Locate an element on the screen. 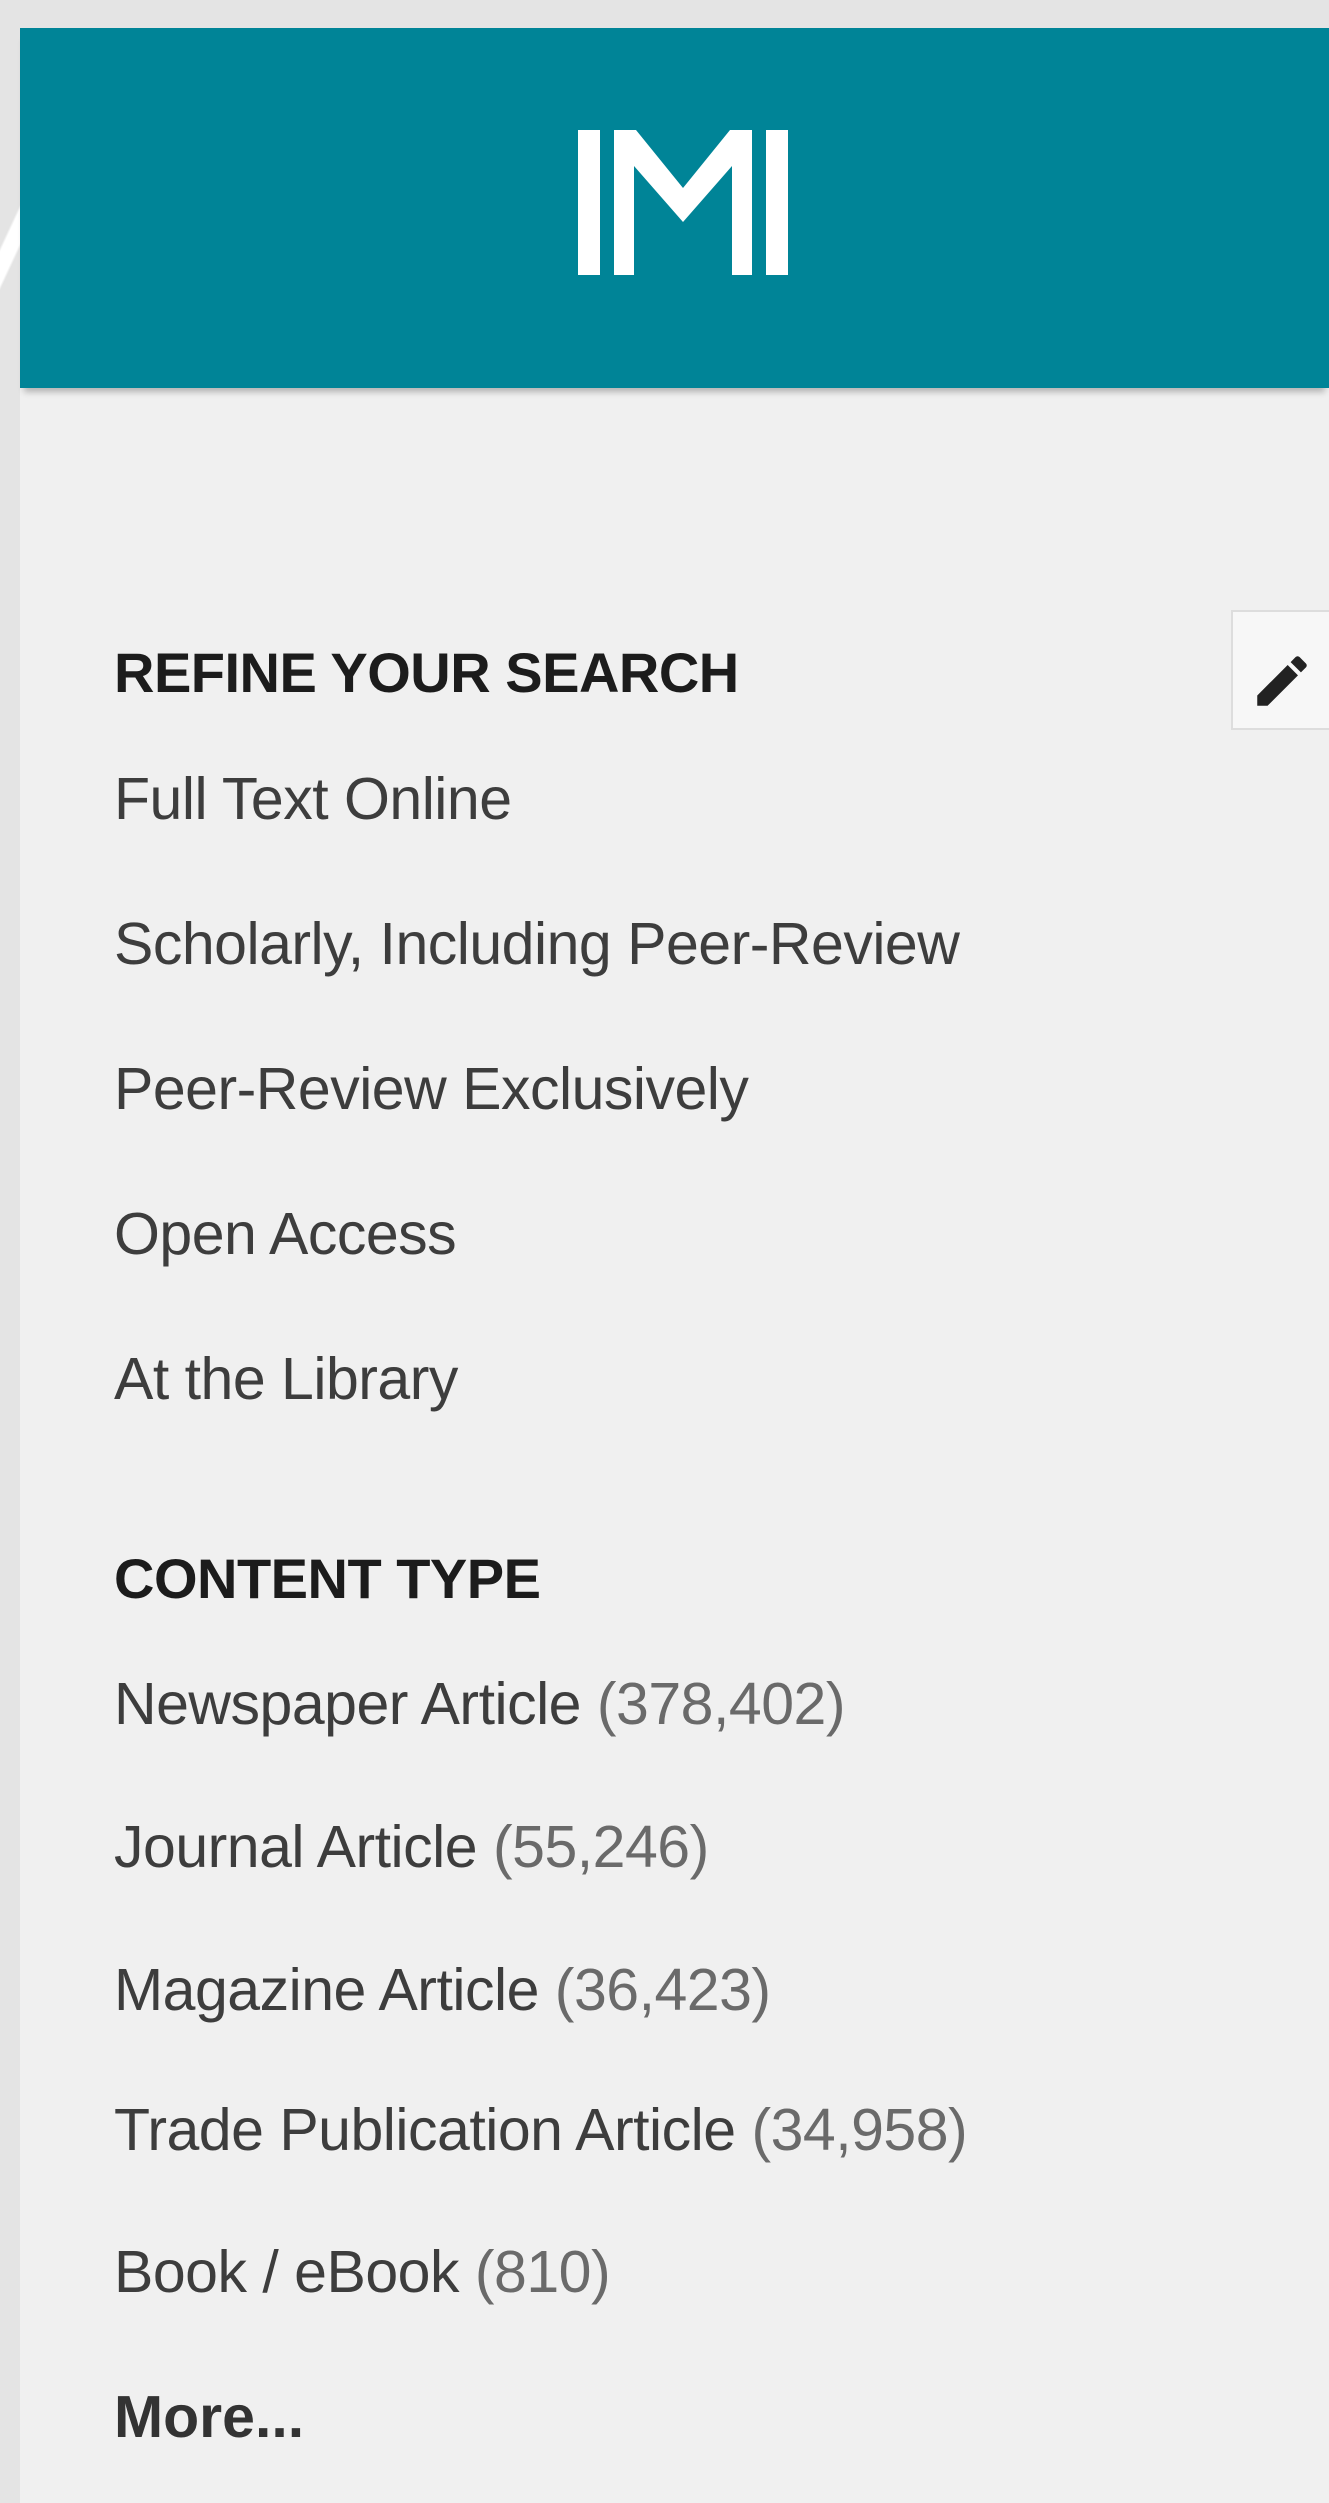  content-type-journal-article: Journal Article (55,246) is located at coordinates (411, 1847).